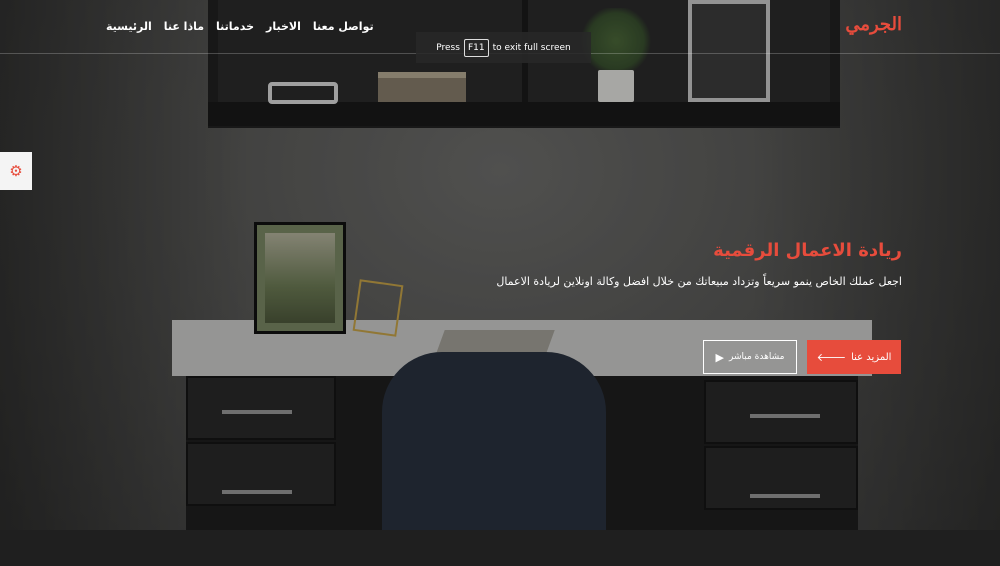 The image size is (1000, 566). What do you see at coordinates (871, 357) in the screenshot?
I see `more-about-us-label: المزيد عنا` at bounding box center [871, 357].